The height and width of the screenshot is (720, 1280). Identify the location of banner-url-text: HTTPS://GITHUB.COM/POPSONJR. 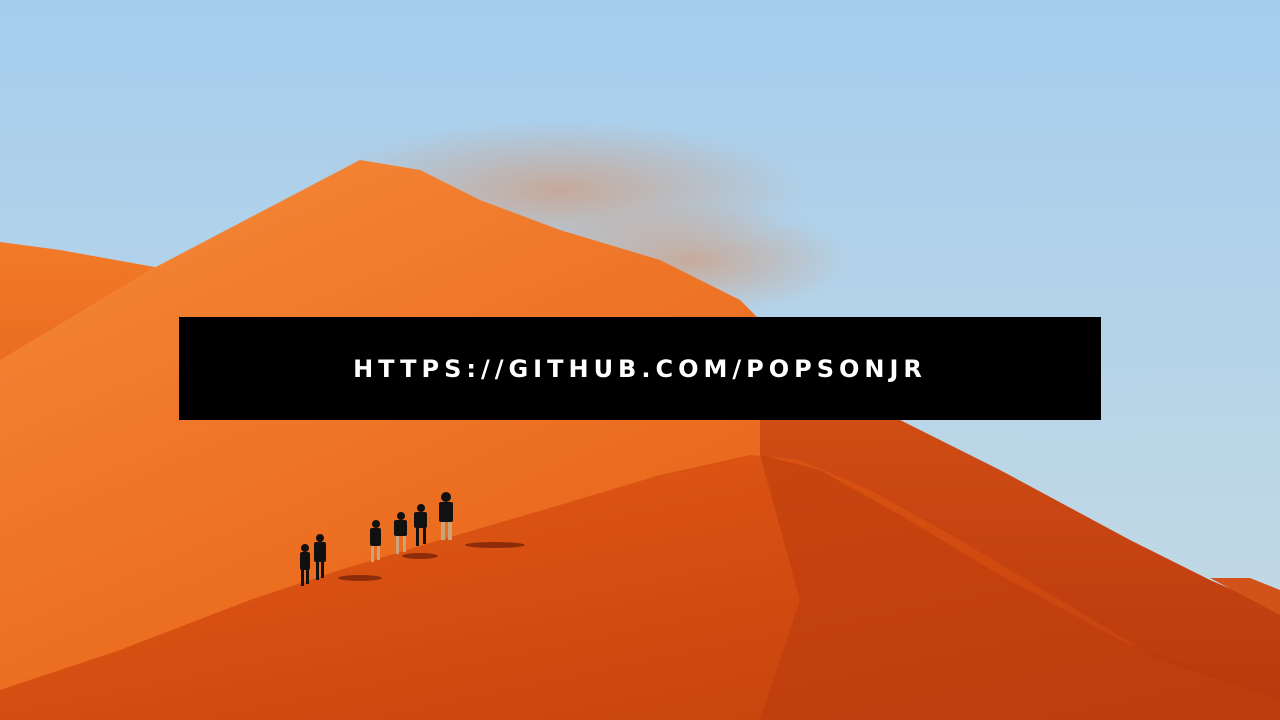
(640, 368).